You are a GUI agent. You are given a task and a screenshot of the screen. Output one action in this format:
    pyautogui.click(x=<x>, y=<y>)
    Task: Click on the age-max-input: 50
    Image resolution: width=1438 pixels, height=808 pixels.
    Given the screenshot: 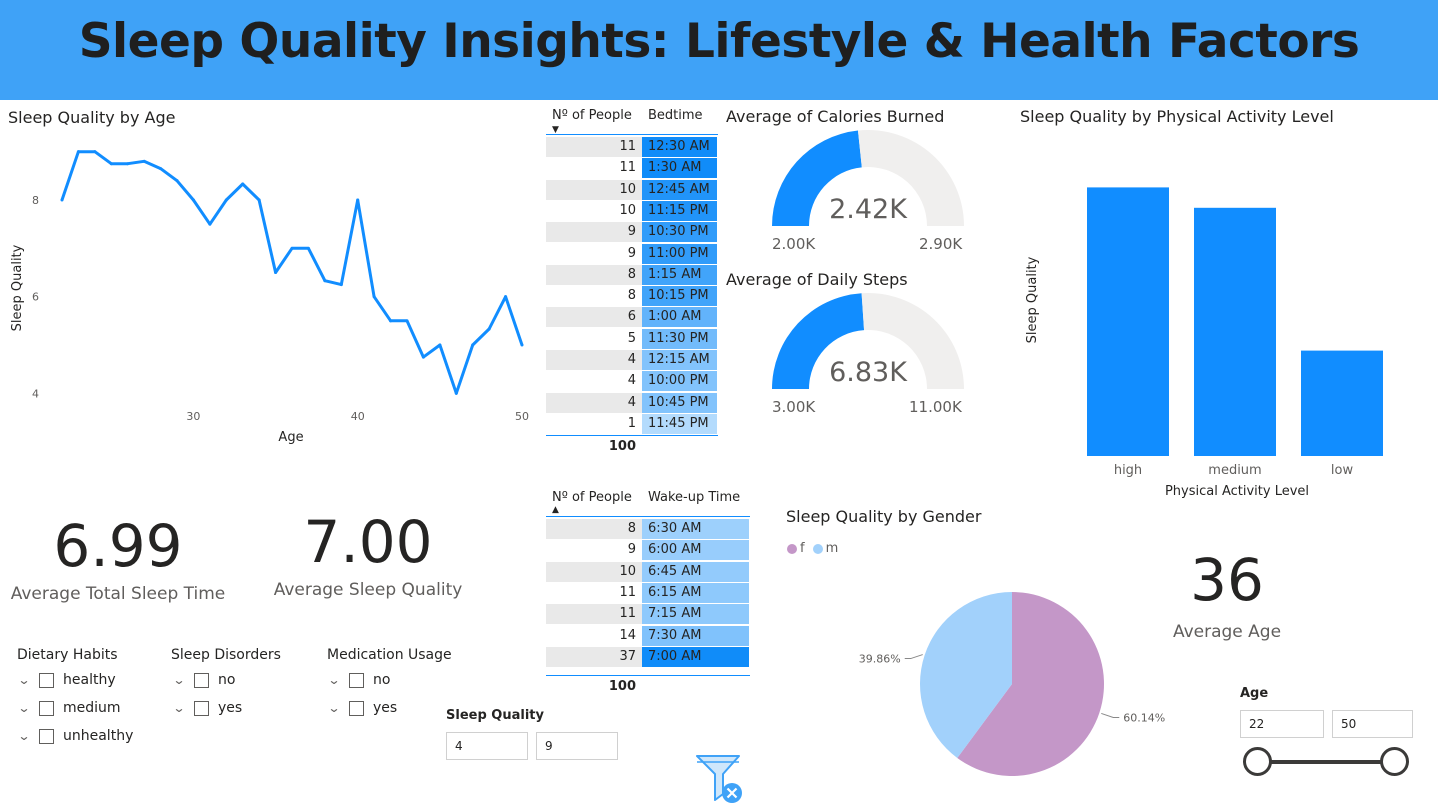 What is the action you would take?
    pyautogui.click(x=1372, y=724)
    